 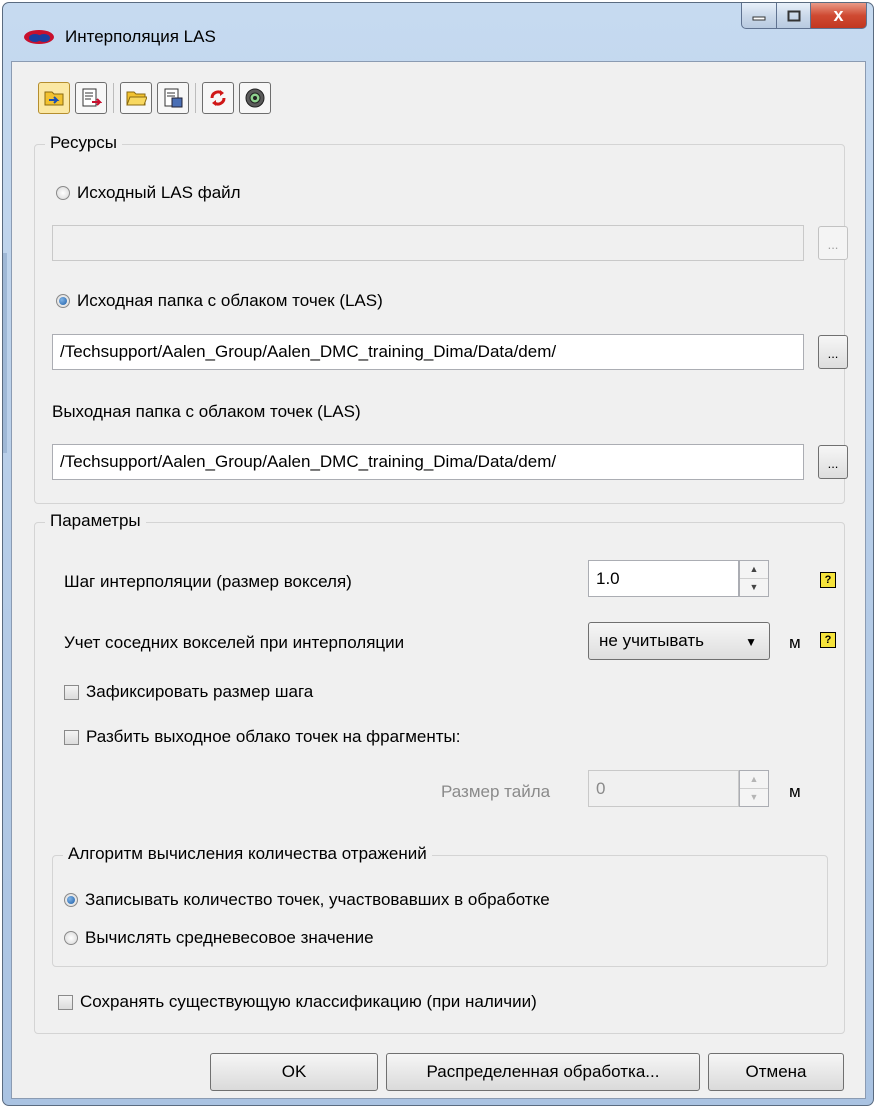 What do you see at coordinates (751, 642) in the screenshot?
I see `chevron-down-icon: ▼` at bounding box center [751, 642].